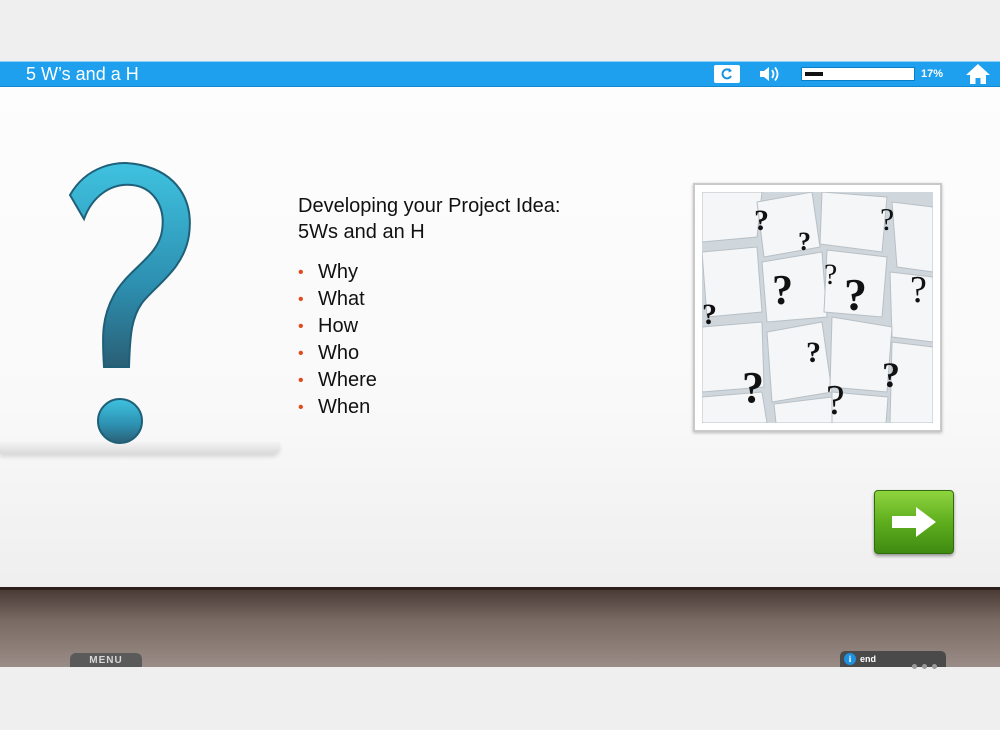  I want to click on slide-dots, so click(927, 665).